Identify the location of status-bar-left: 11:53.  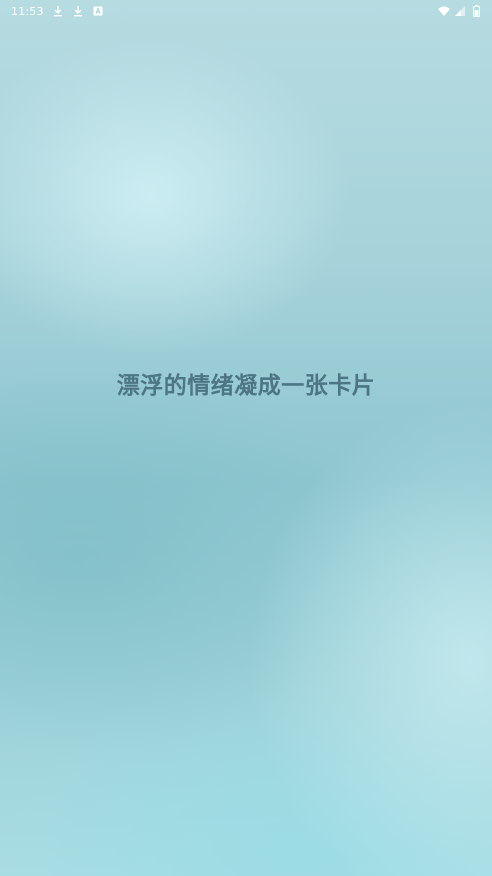
(57, 11).